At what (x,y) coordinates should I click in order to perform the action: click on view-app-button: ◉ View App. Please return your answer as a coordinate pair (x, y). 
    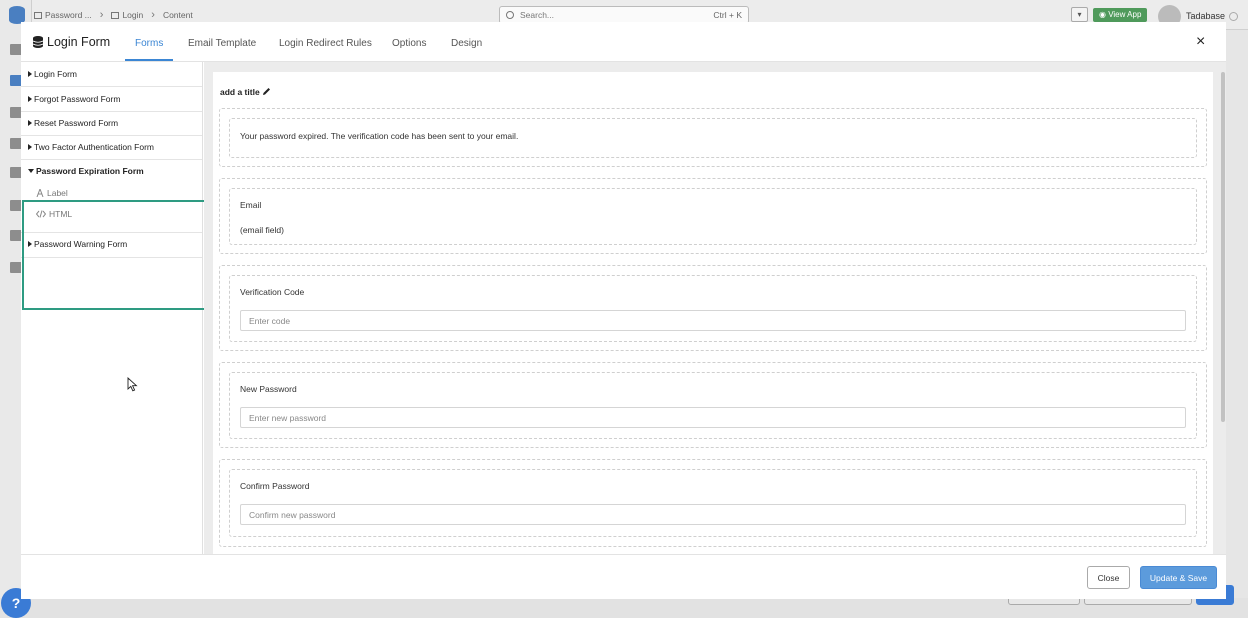
    Looking at the image, I should click on (1120, 15).